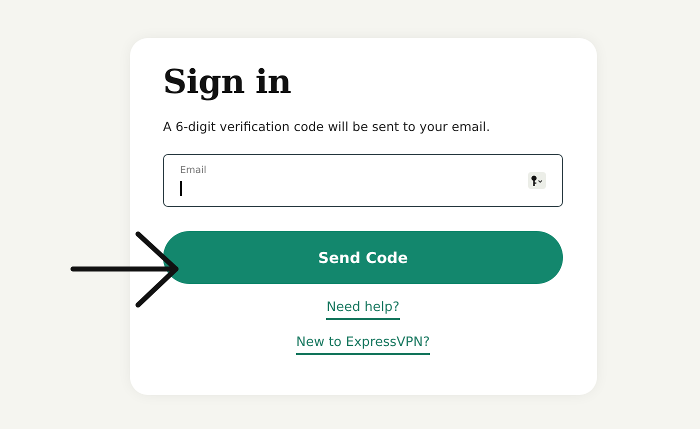 Image resolution: width=700 pixels, height=429 pixels. I want to click on send-code-button: Send Code, so click(363, 257).